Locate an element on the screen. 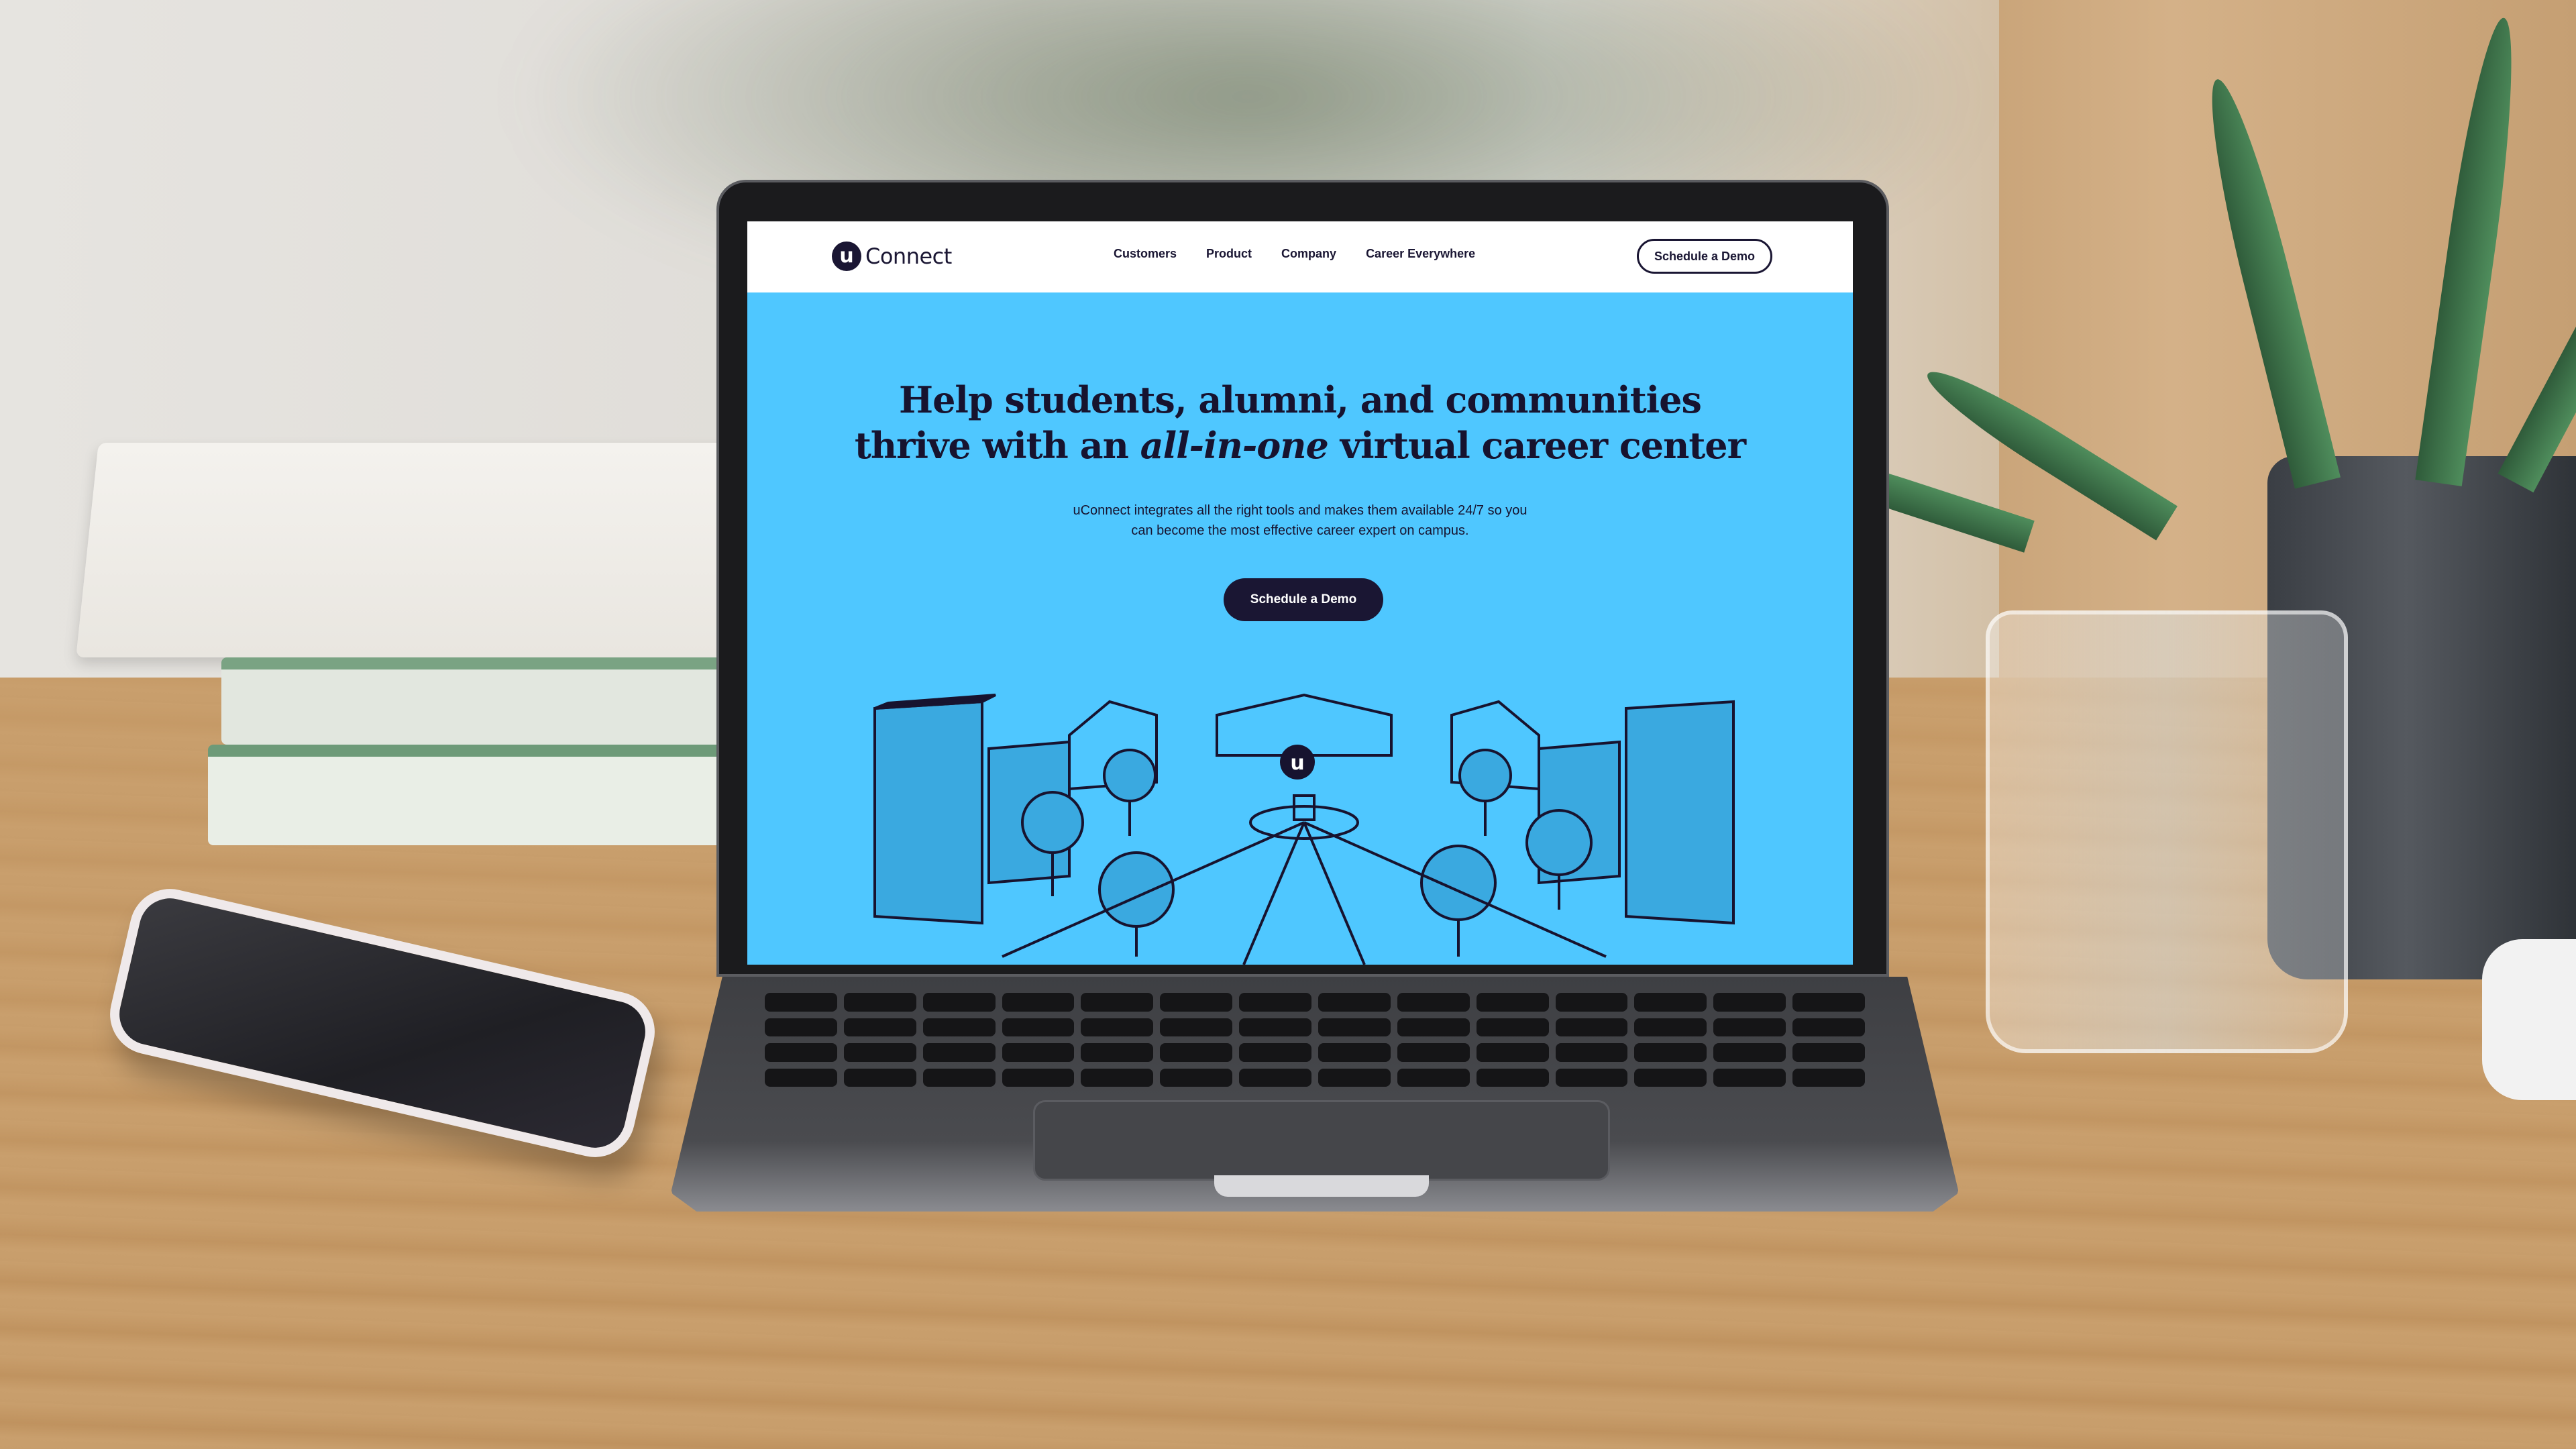  nav-link-career-everywhere: Career Everywhere is located at coordinates (1420, 254).